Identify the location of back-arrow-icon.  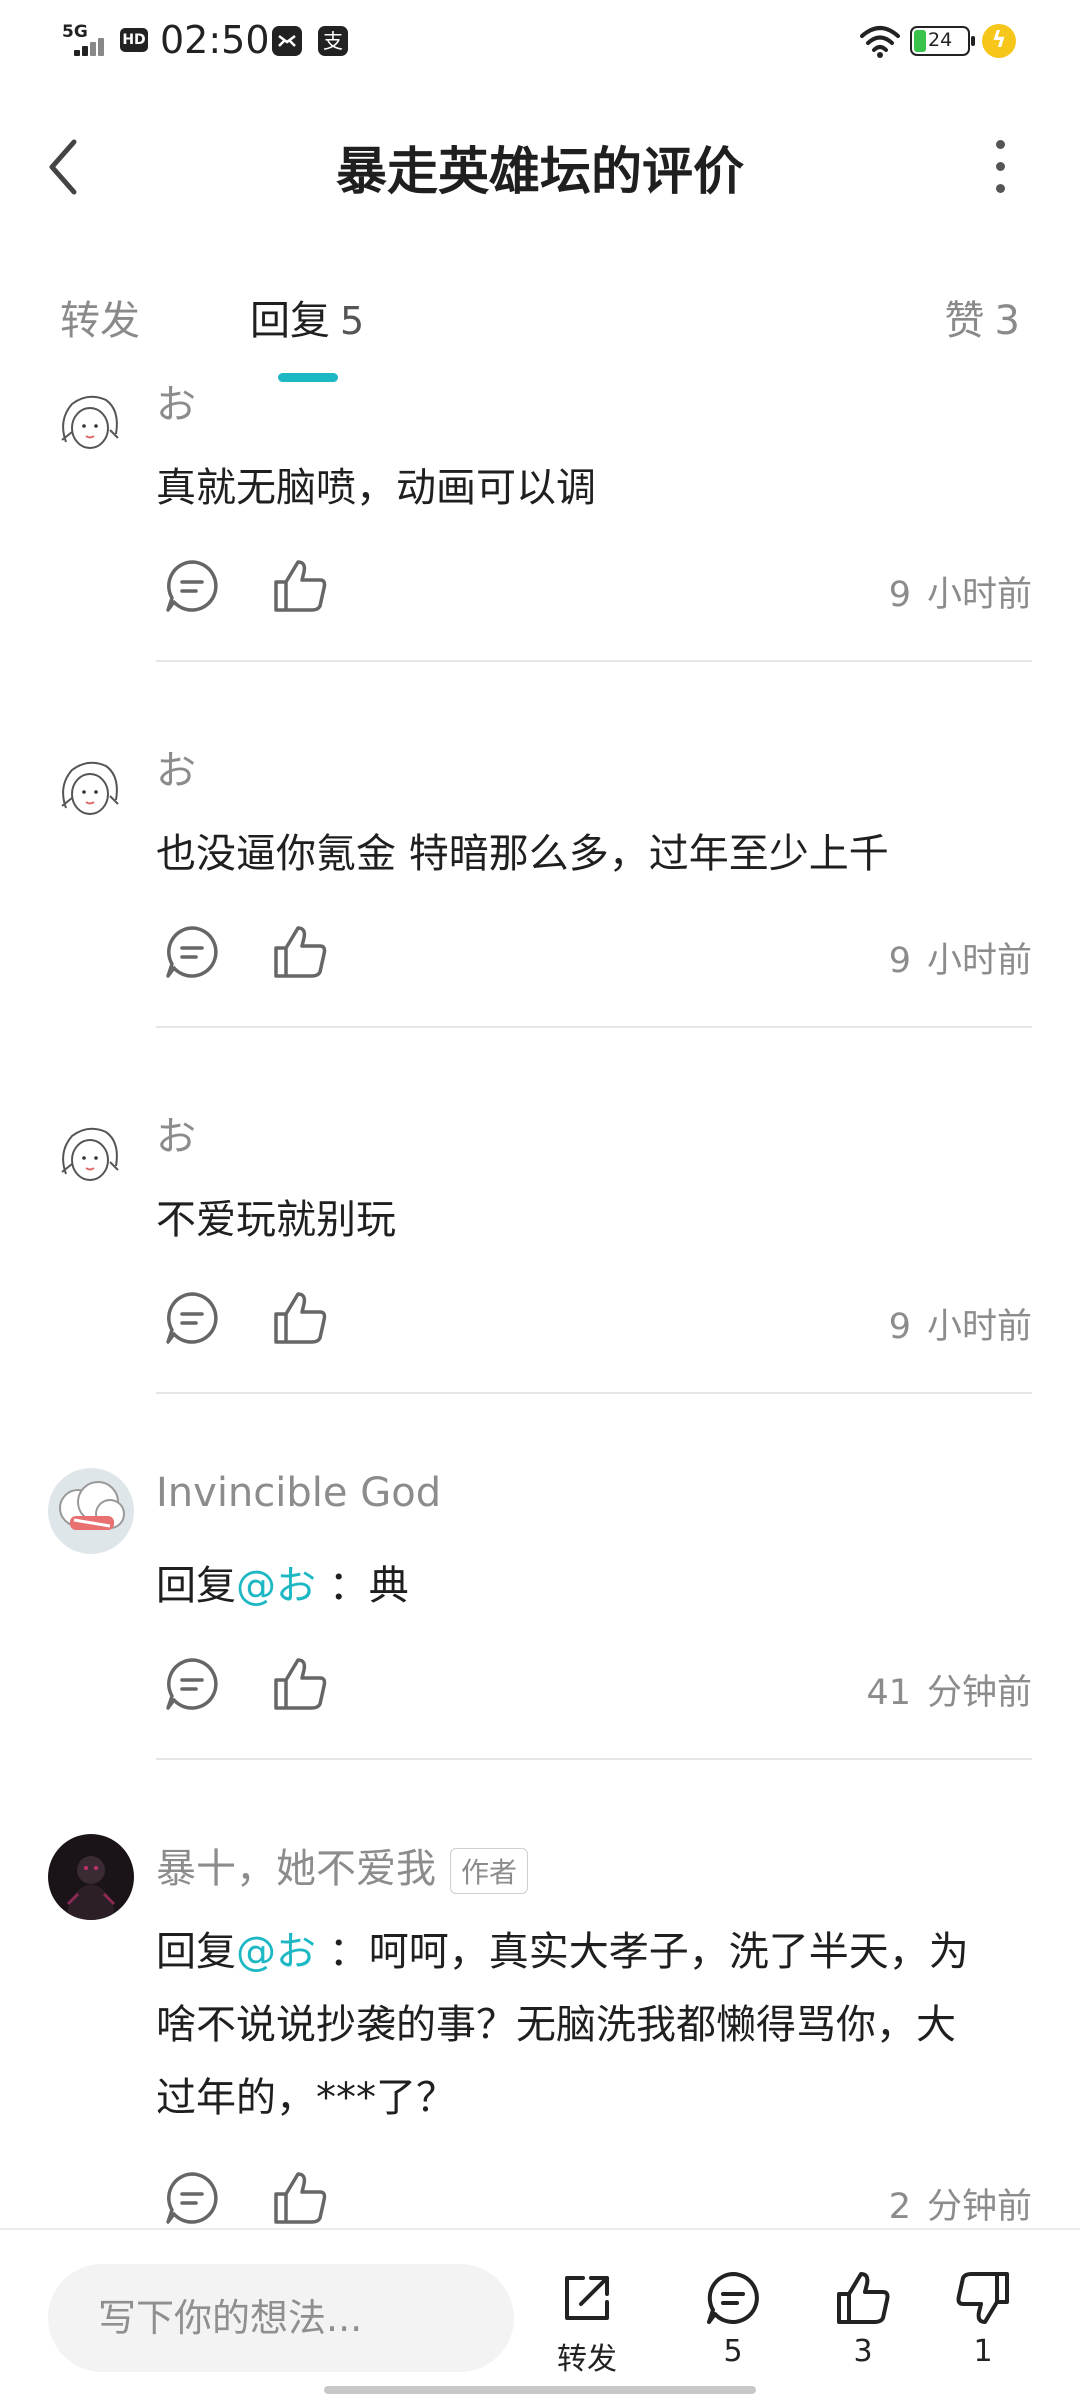
(65, 167).